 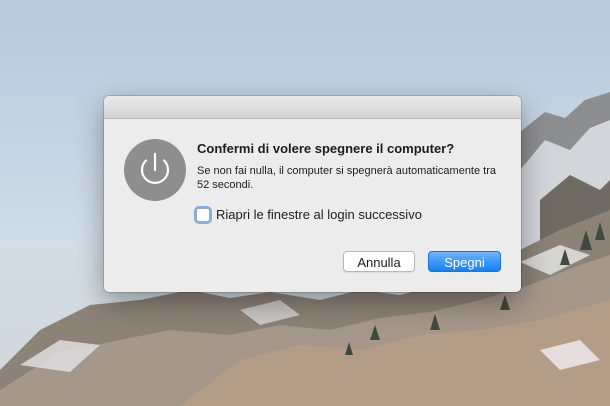 What do you see at coordinates (319, 214) in the screenshot?
I see `reopen-windows-label: Riapri le finestre al login successivo` at bounding box center [319, 214].